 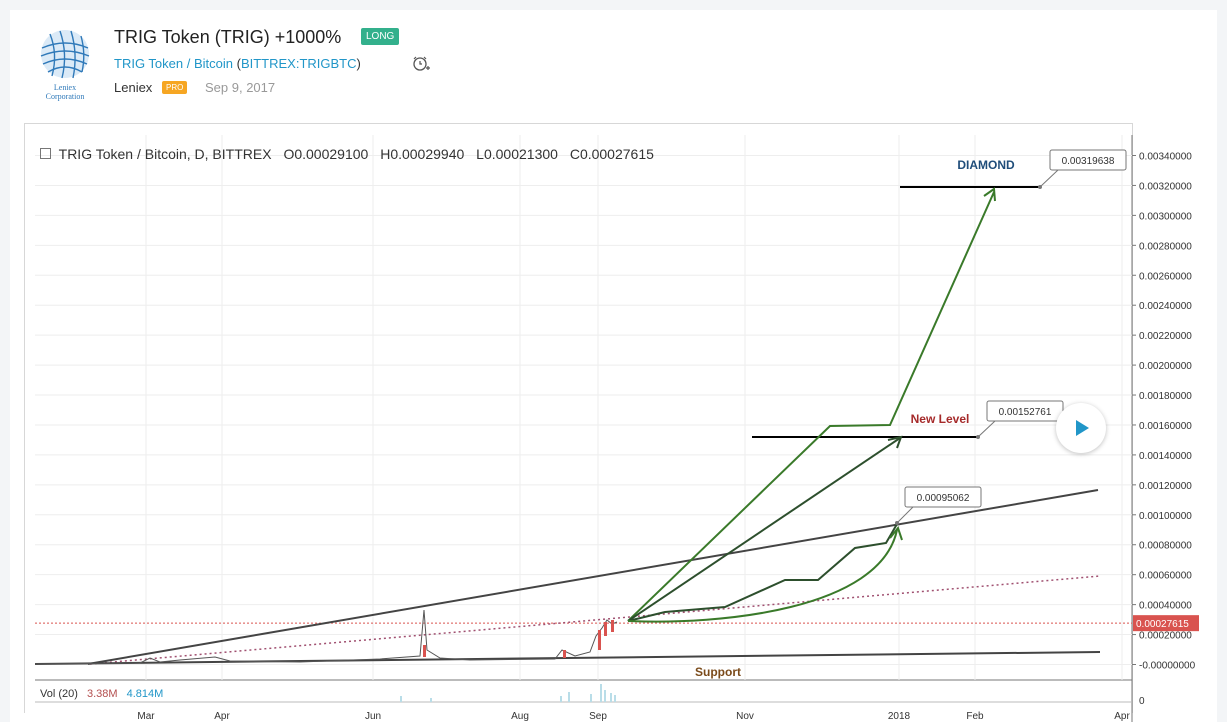 What do you see at coordinates (326, 154) in the screenshot?
I see `legend-open: O0.00029100` at bounding box center [326, 154].